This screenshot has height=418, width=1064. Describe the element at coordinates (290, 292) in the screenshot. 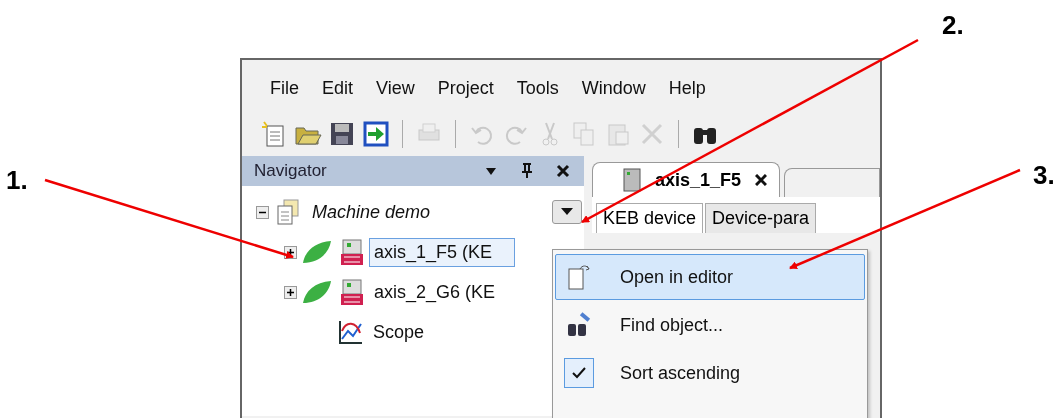

I see `expand-toggle-icon` at that location.